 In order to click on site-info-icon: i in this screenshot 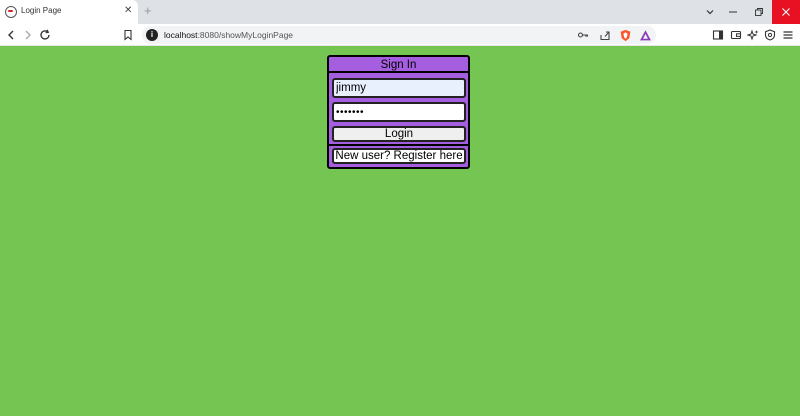, I will do `click(152, 35)`.